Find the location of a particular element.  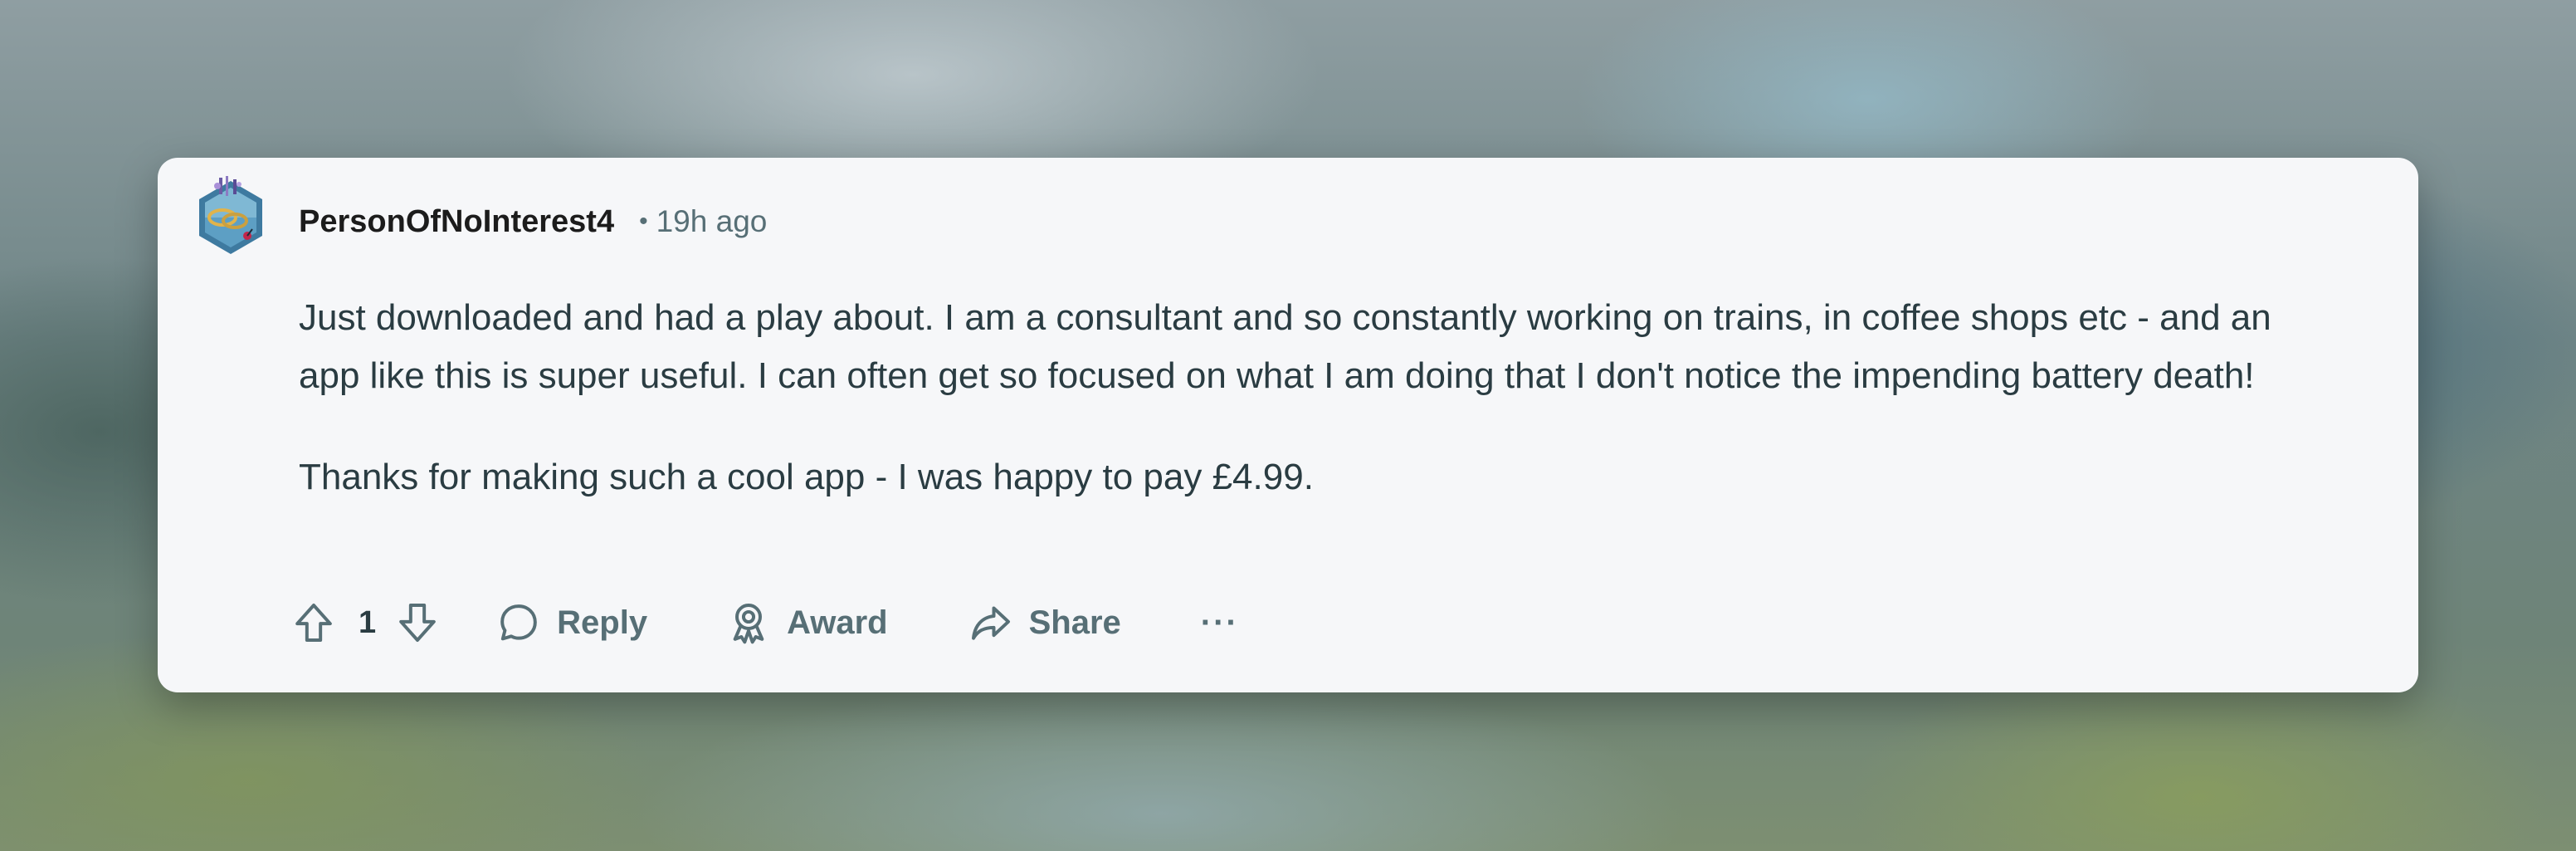

timestamp: 19h ago is located at coordinates (712, 221).